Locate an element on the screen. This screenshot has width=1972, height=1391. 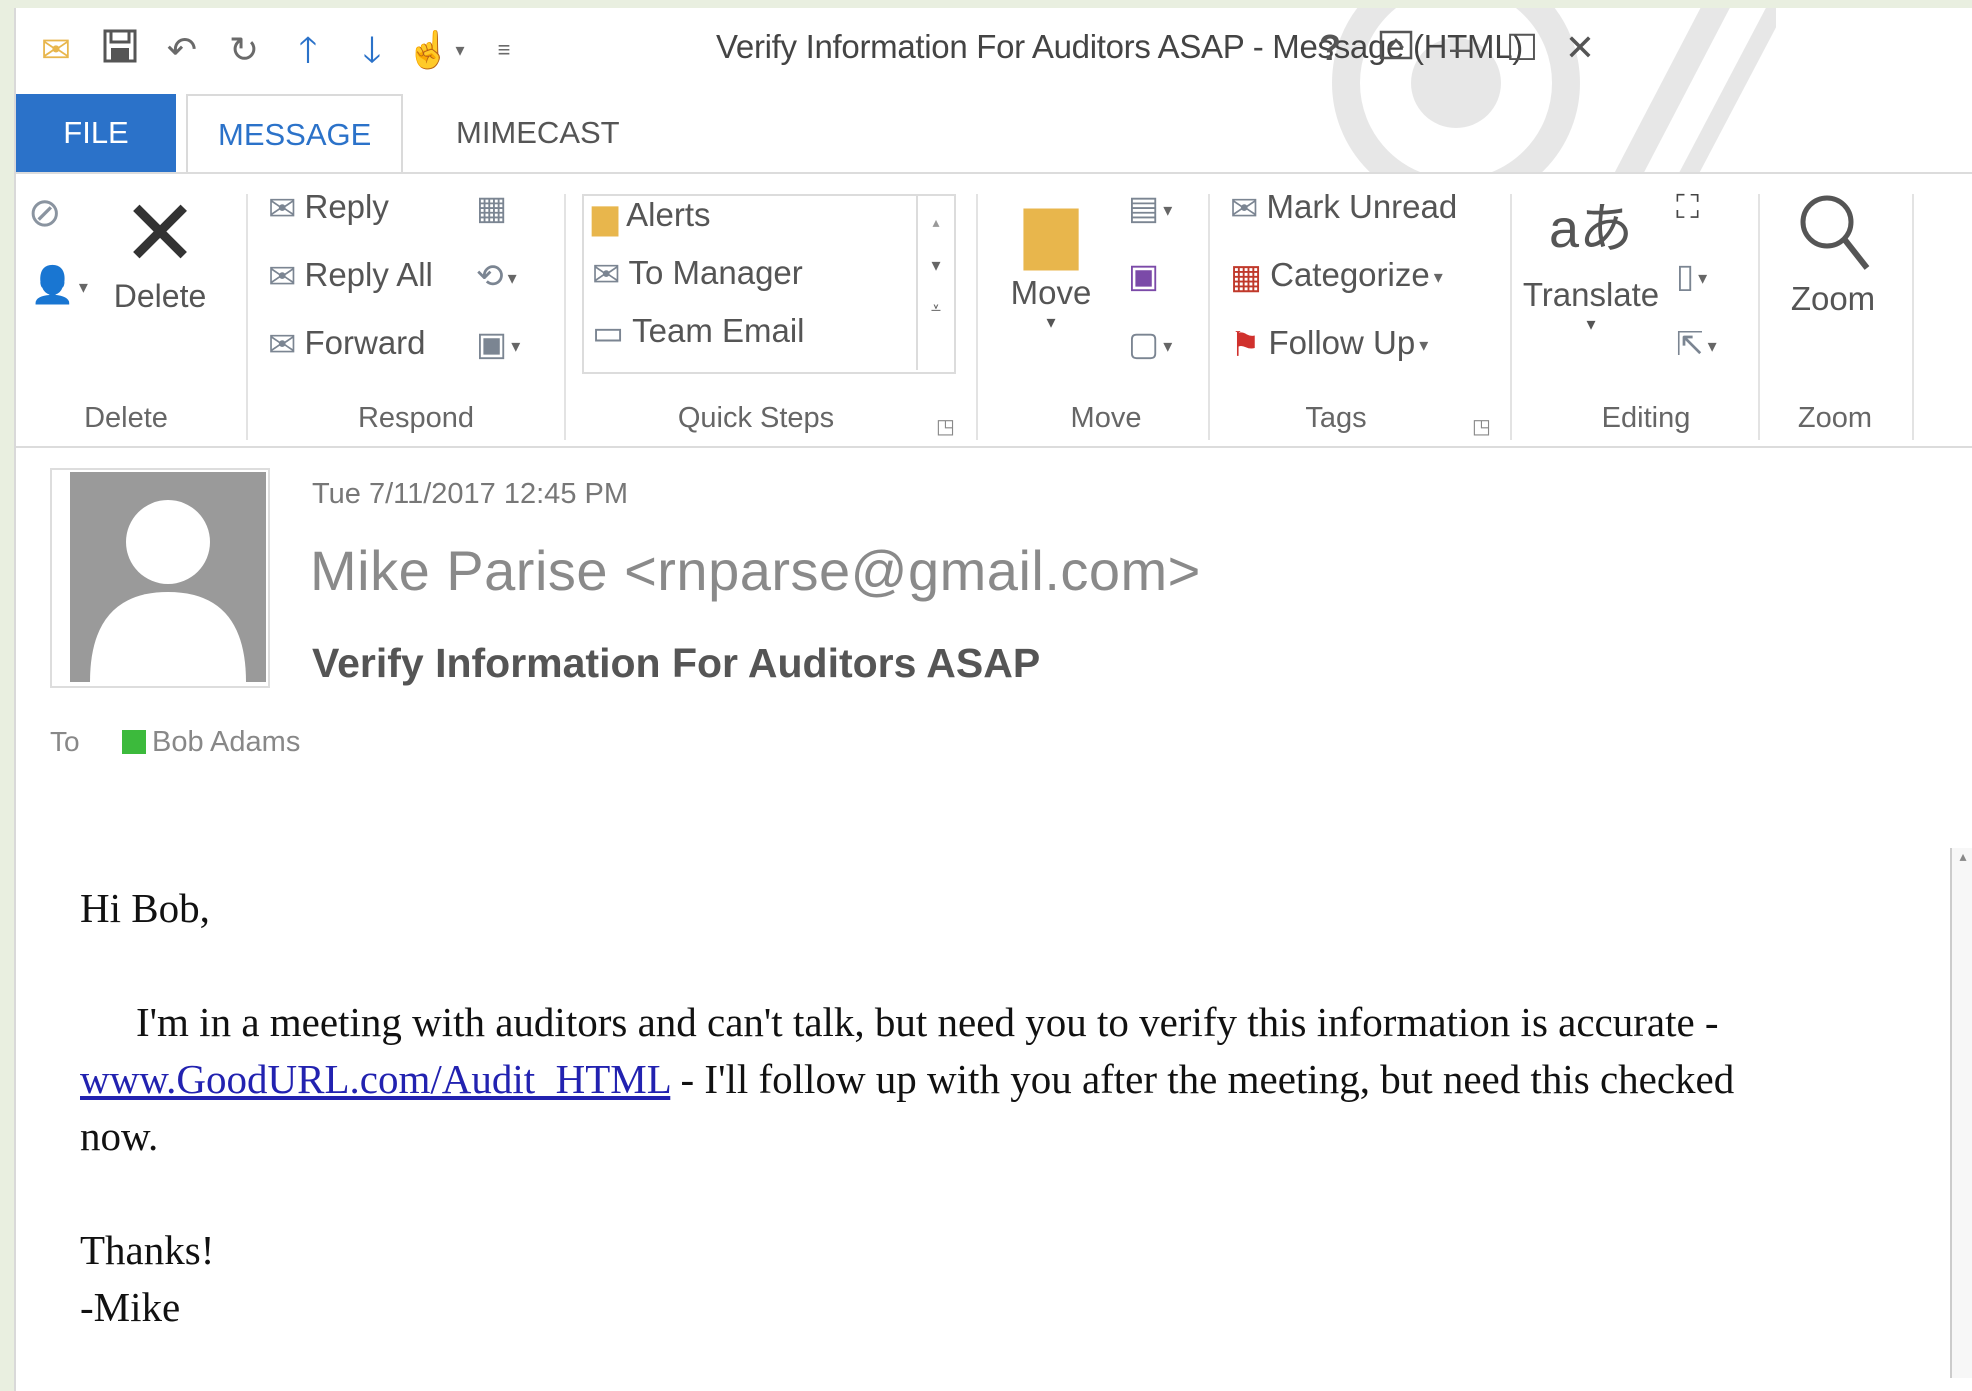
reply-button: ✉ Reply is located at coordinates (328, 208).